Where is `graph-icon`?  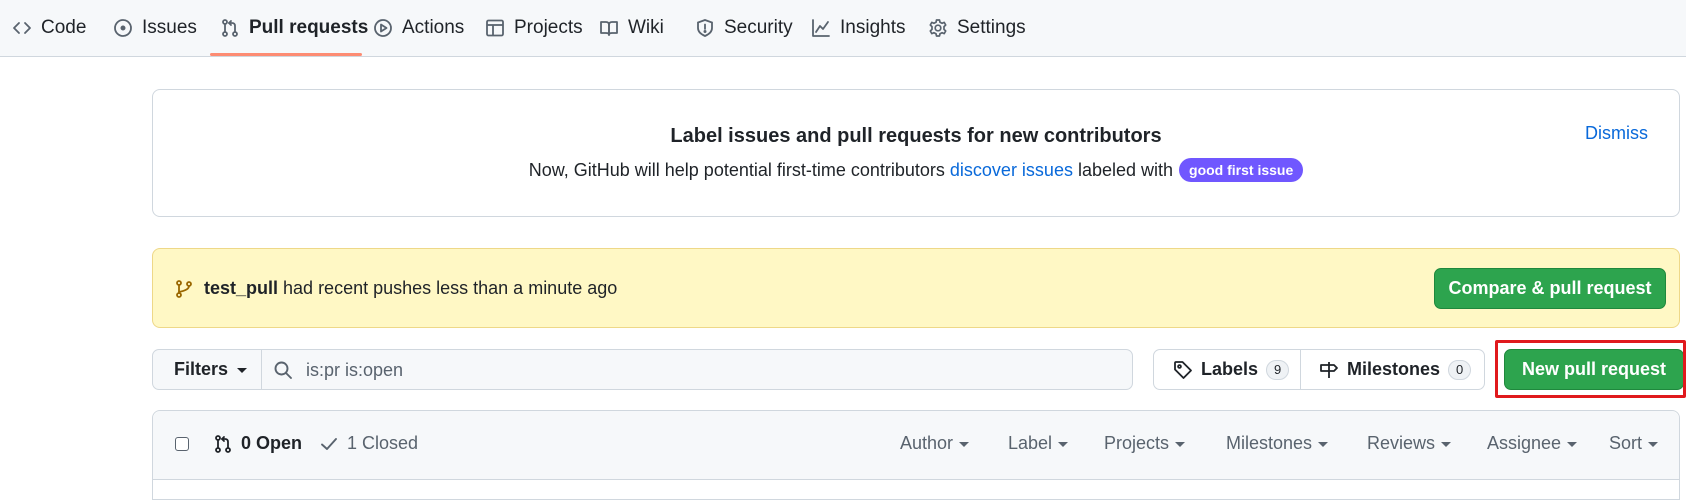 graph-icon is located at coordinates (821, 28).